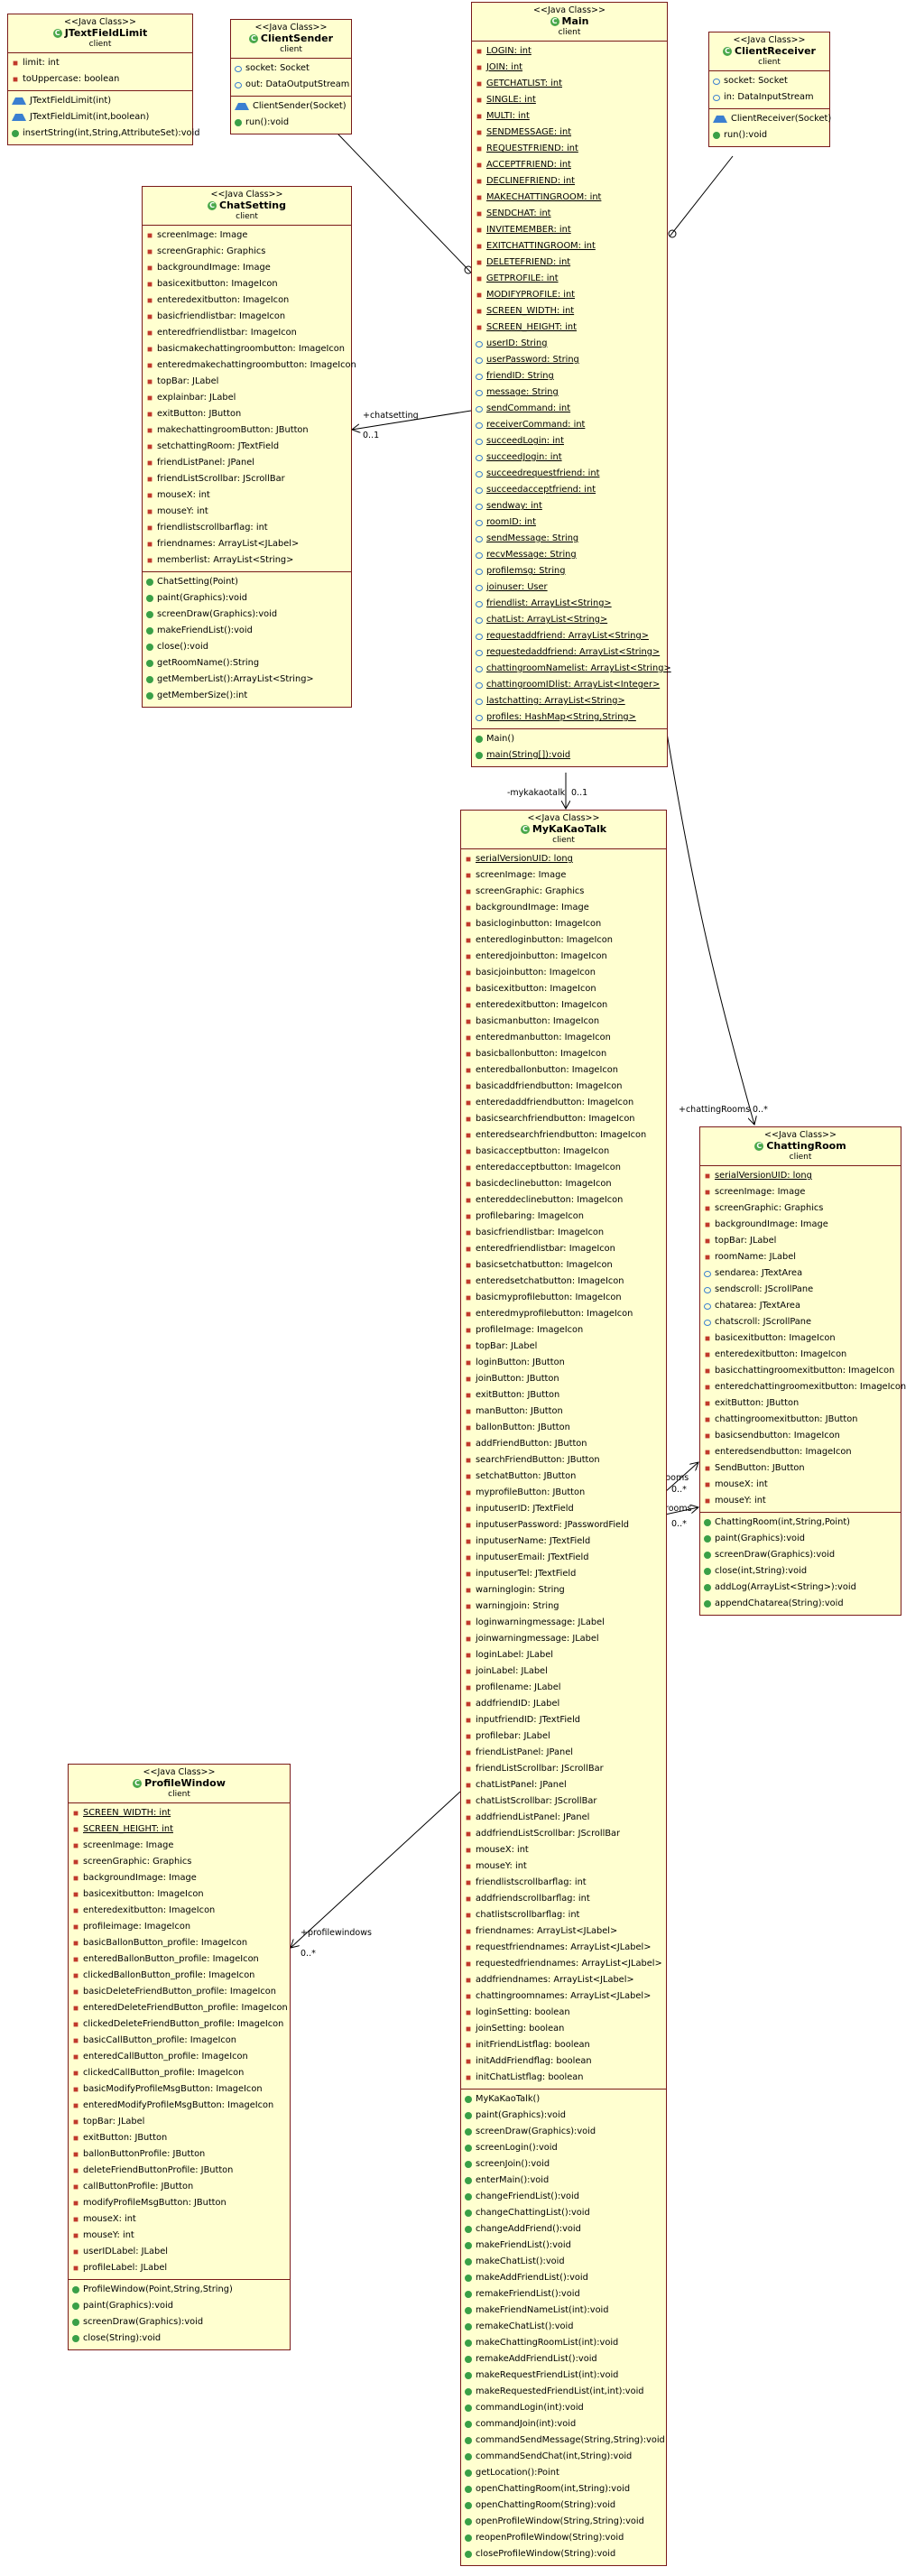 This screenshot has width=906, height=2576. What do you see at coordinates (100, 79) in the screenshot?
I see `field-row: toUppercase: boolean` at bounding box center [100, 79].